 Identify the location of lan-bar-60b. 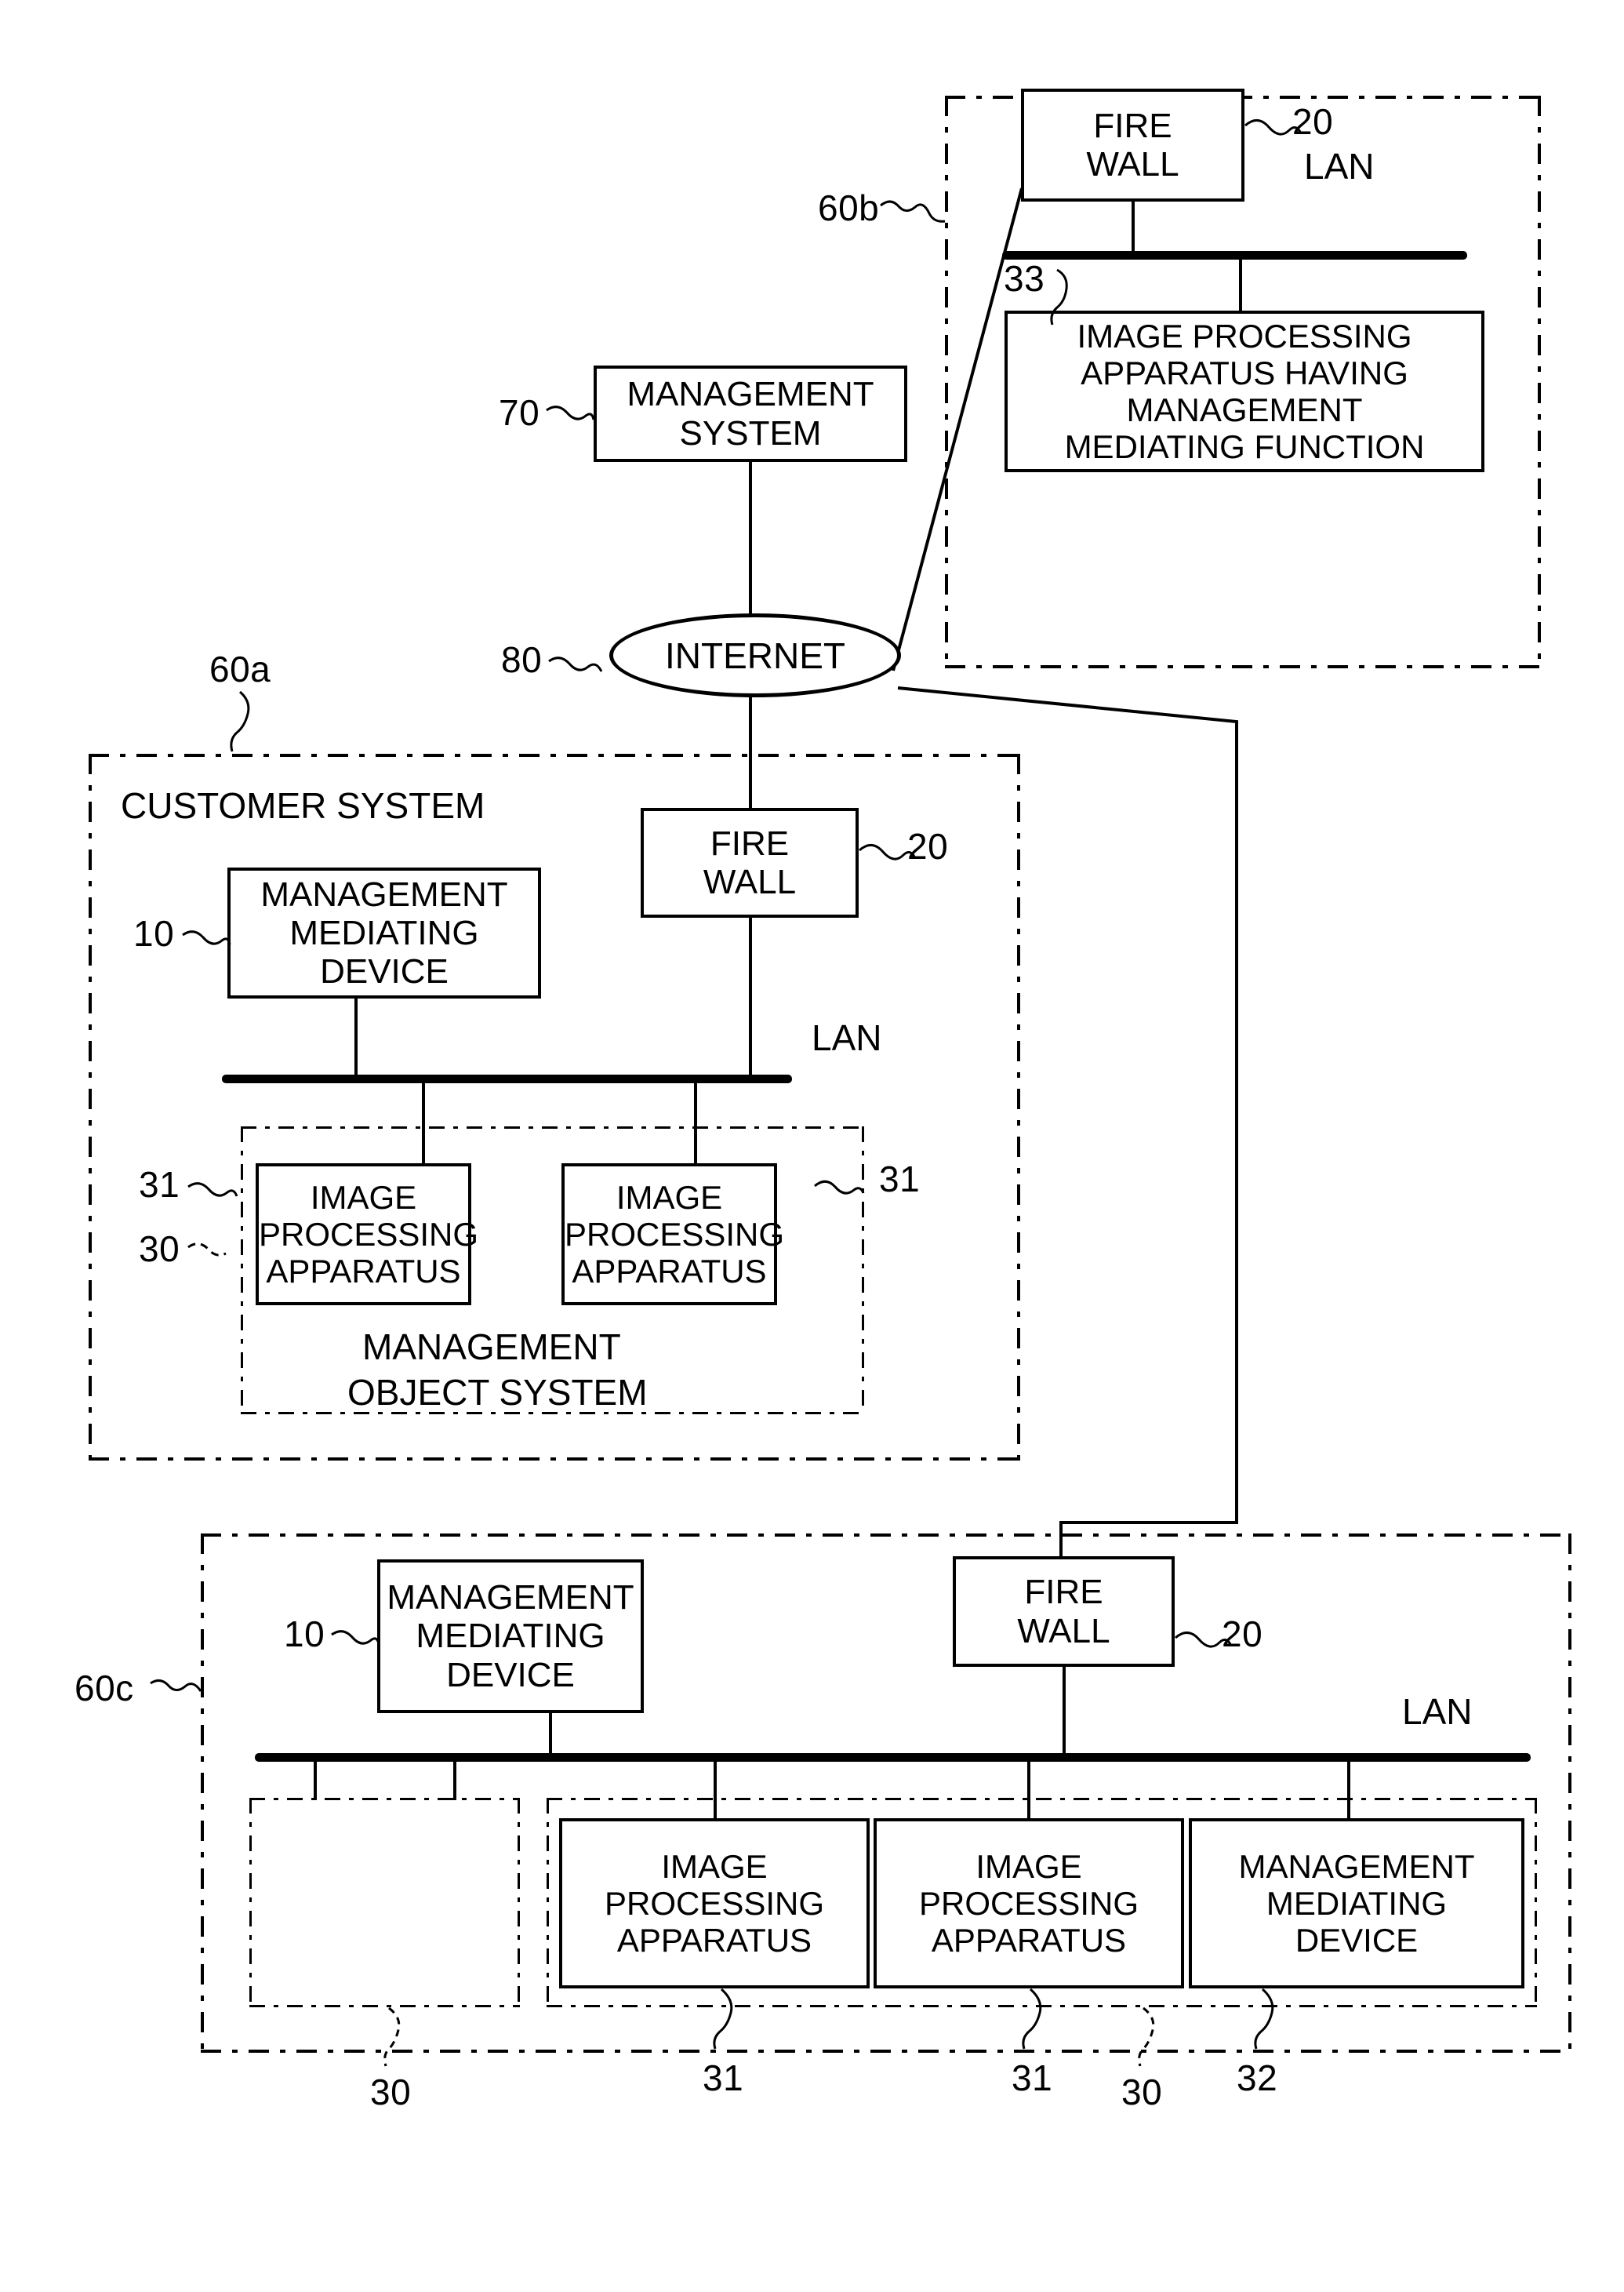
(1235, 255).